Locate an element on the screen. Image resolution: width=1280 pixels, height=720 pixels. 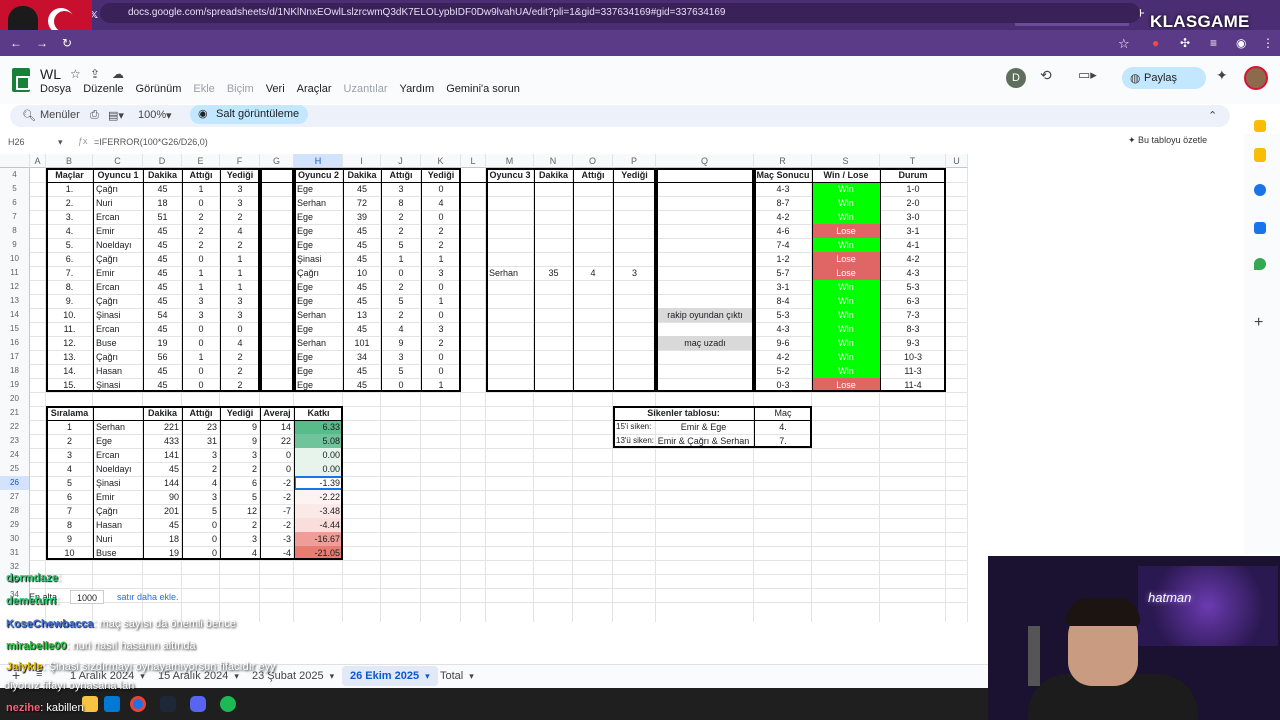
contacts-icon is located at coordinates (1260, 228).